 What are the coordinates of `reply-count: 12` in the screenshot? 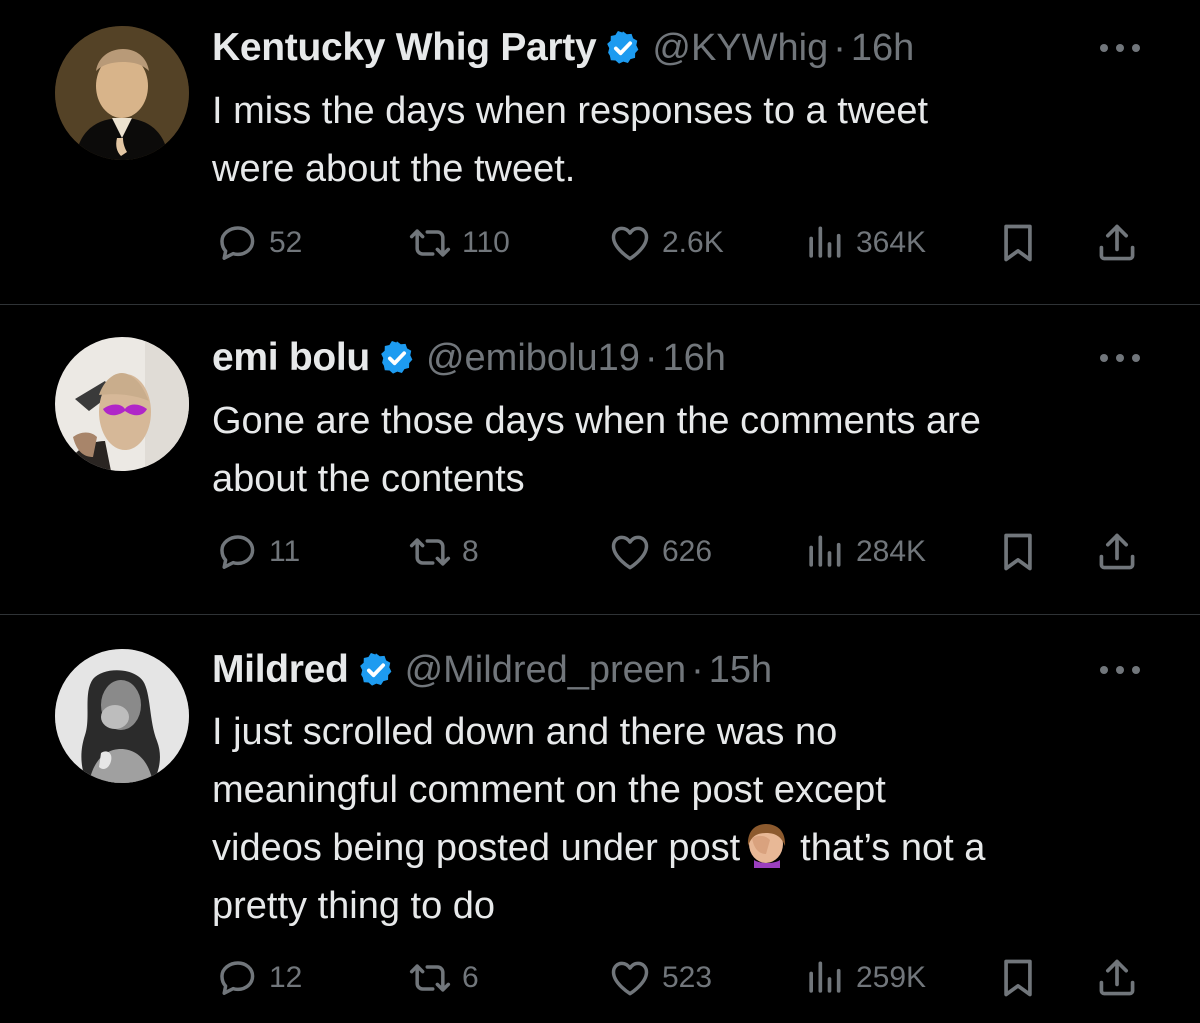 It's located at (286, 977).